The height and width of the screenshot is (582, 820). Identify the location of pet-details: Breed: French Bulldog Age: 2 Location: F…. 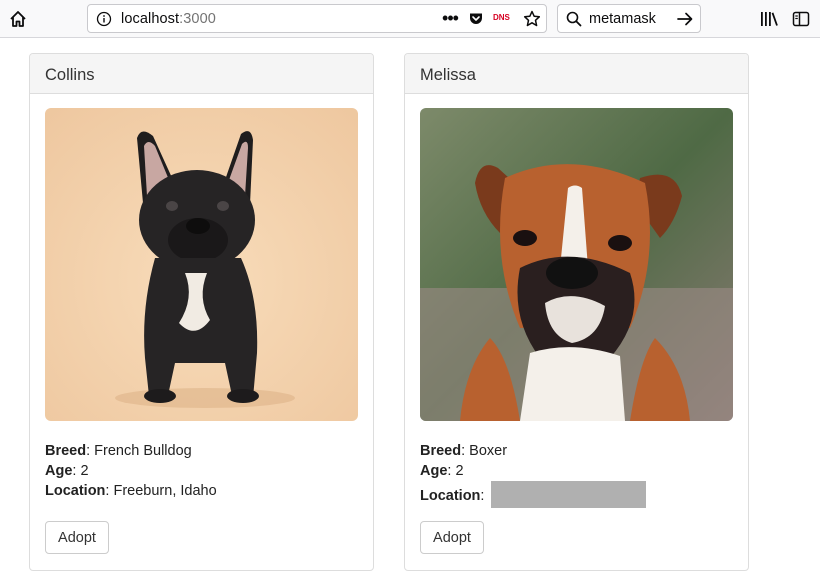
(131, 471).